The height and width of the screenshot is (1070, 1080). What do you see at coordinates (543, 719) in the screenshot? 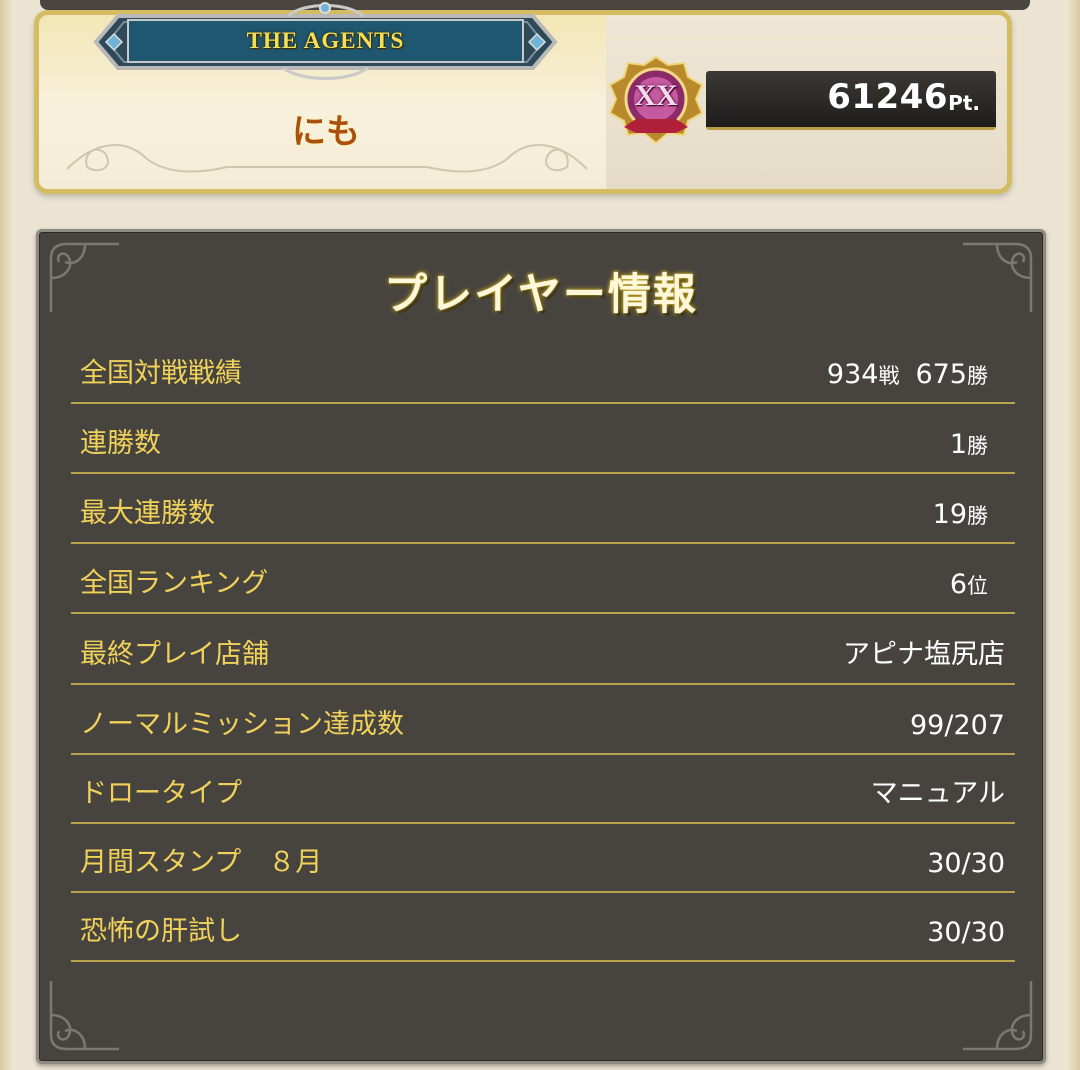
I see `info-row-normal-missions: ノーマルミッション達成数 99/207` at bounding box center [543, 719].